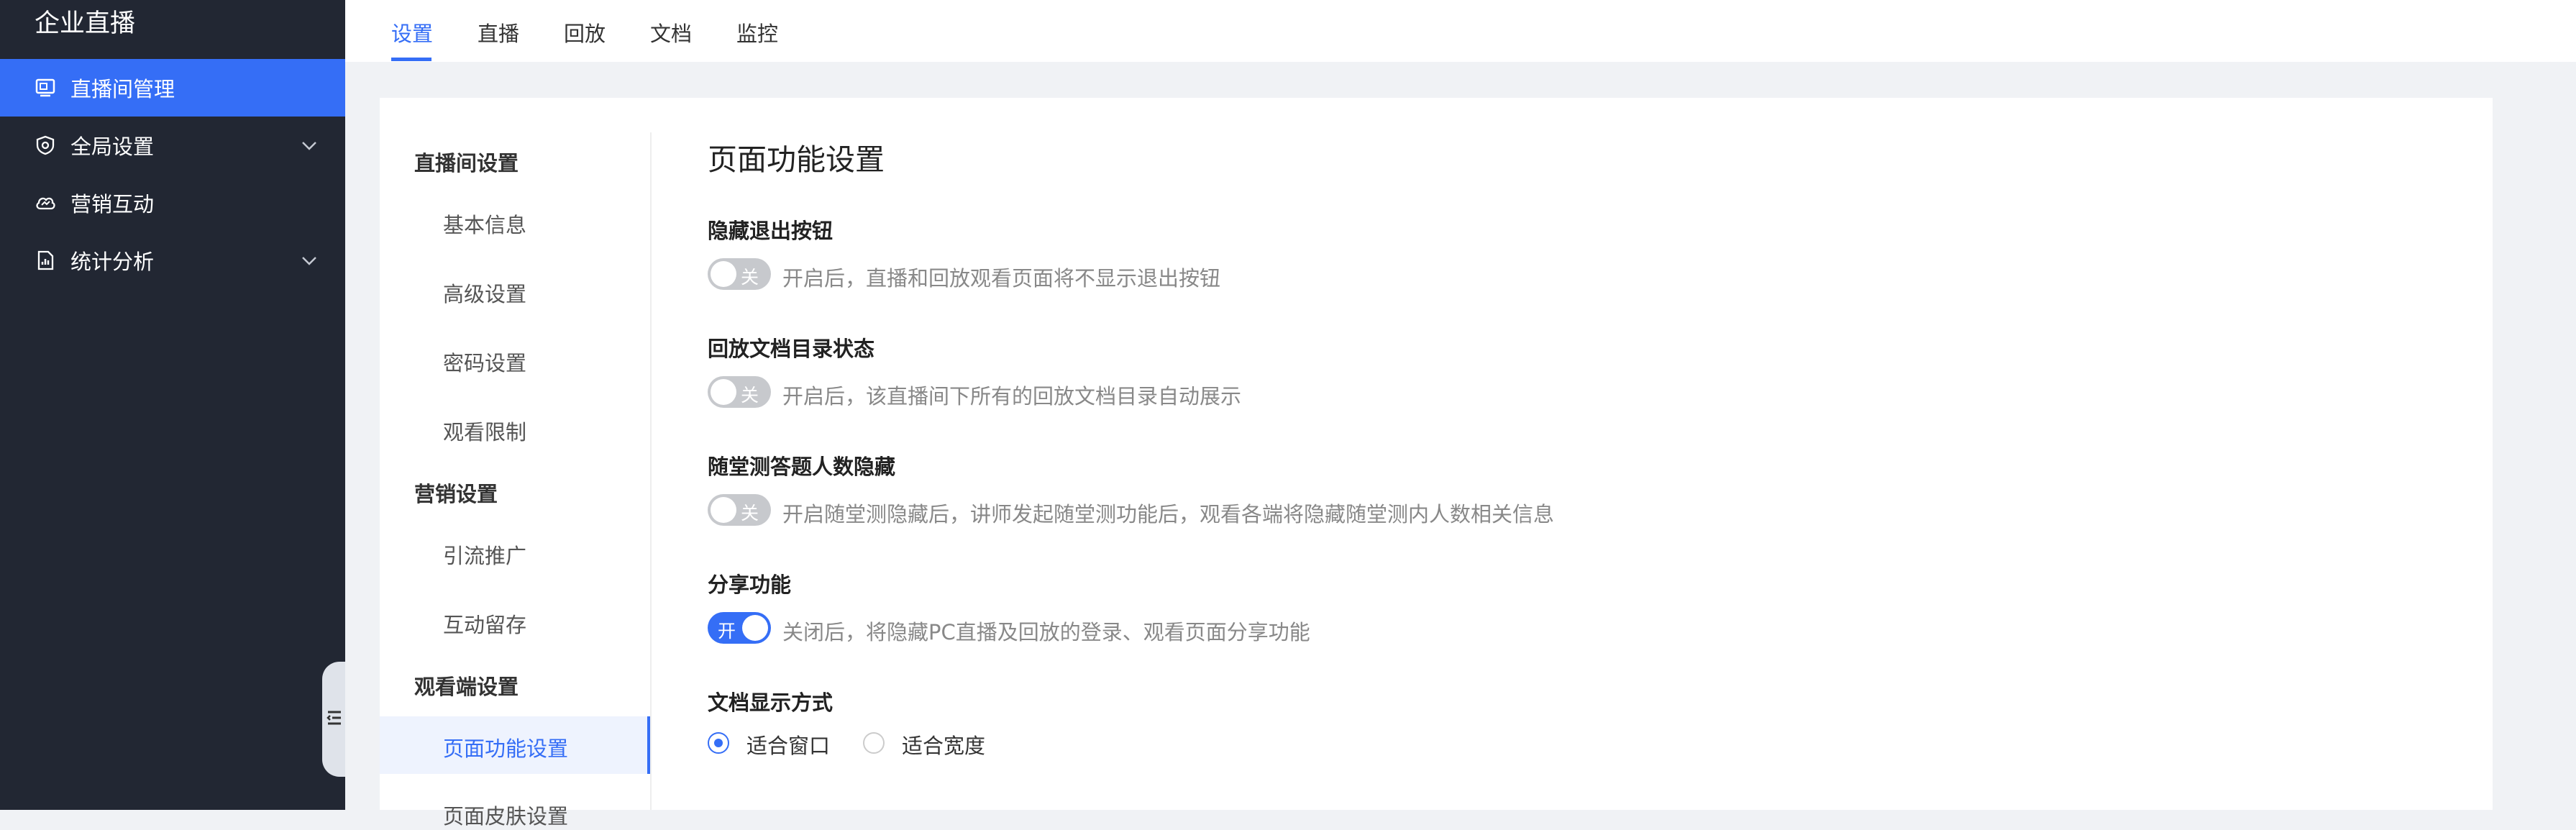 This screenshot has height=830, width=2576. Describe the element at coordinates (172, 146) in the screenshot. I see `sidebar-item-global-settings: 全局设置` at that location.